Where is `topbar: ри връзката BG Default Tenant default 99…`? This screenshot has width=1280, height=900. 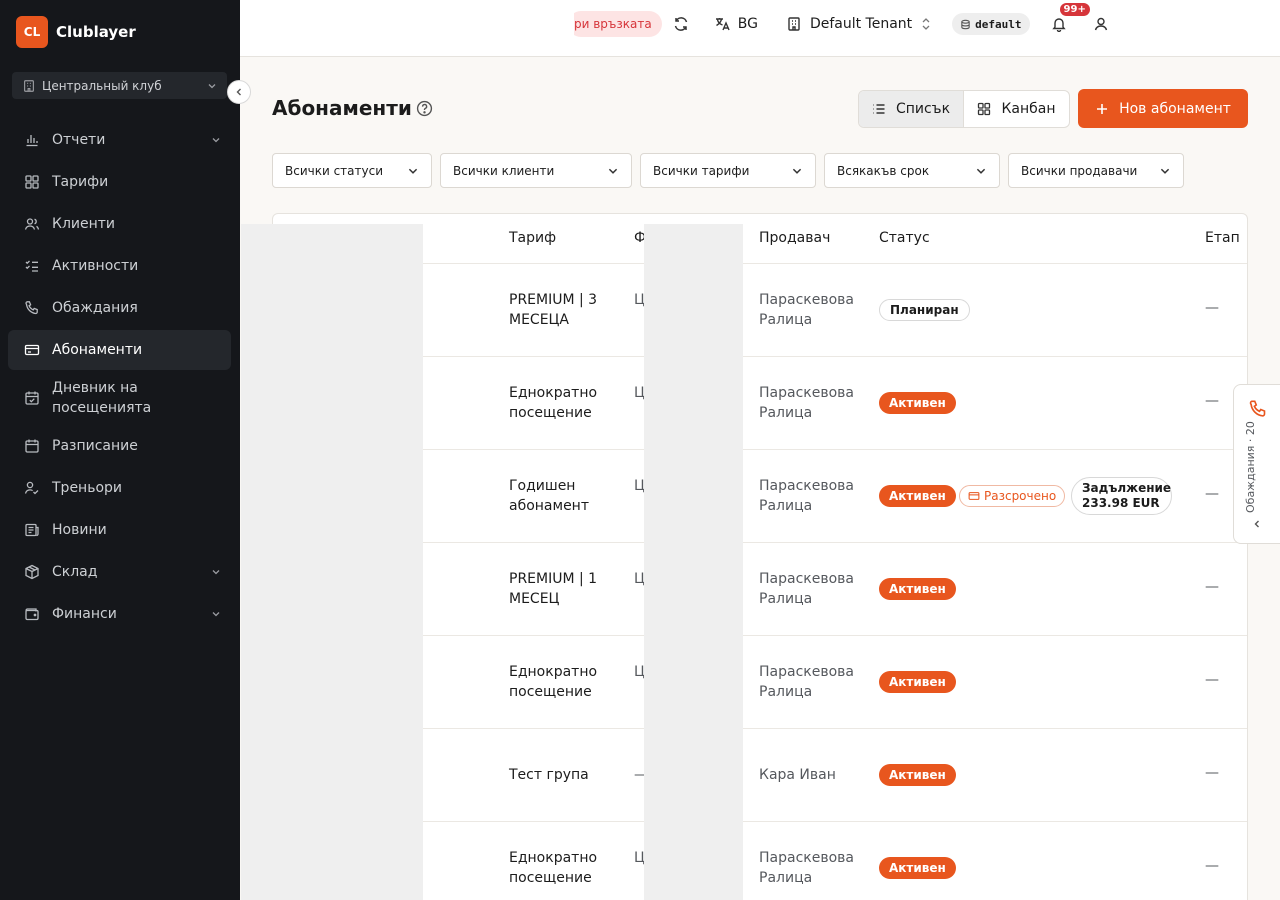
topbar: ри връзката BG Default Tenant default 99… is located at coordinates (760, 28).